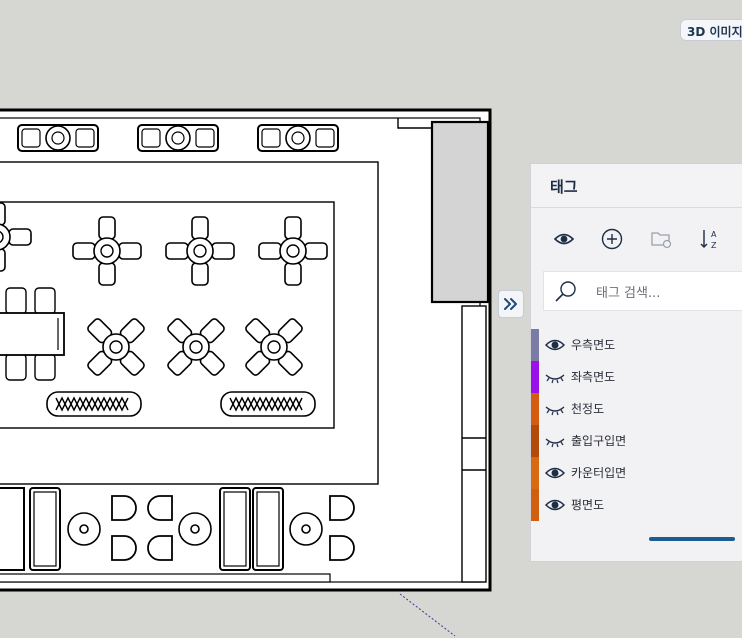 The image size is (742, 638). Describe the element at coordinates (599, 441) in the screenshot. I see `tag-label: 출입구입면` at that location.